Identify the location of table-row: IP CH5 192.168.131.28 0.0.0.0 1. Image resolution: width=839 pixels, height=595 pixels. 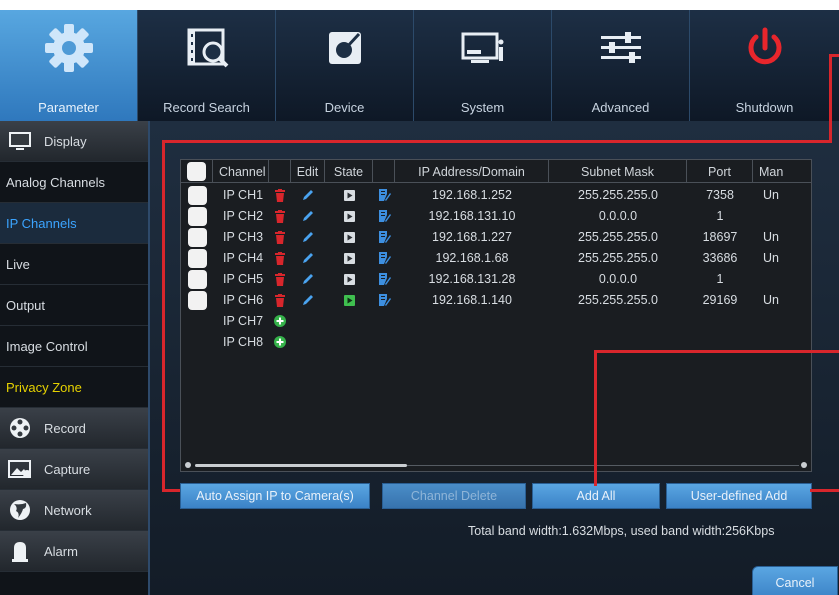
(496, 279).